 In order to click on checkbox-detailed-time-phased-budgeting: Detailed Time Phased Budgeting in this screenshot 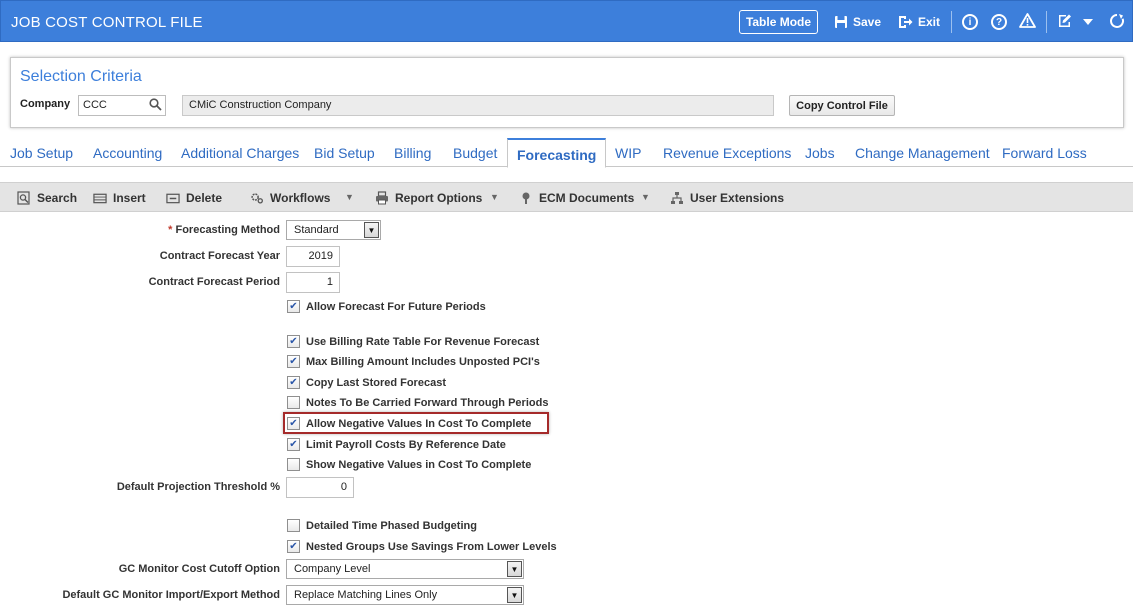, I will do `click(382, 525)`.